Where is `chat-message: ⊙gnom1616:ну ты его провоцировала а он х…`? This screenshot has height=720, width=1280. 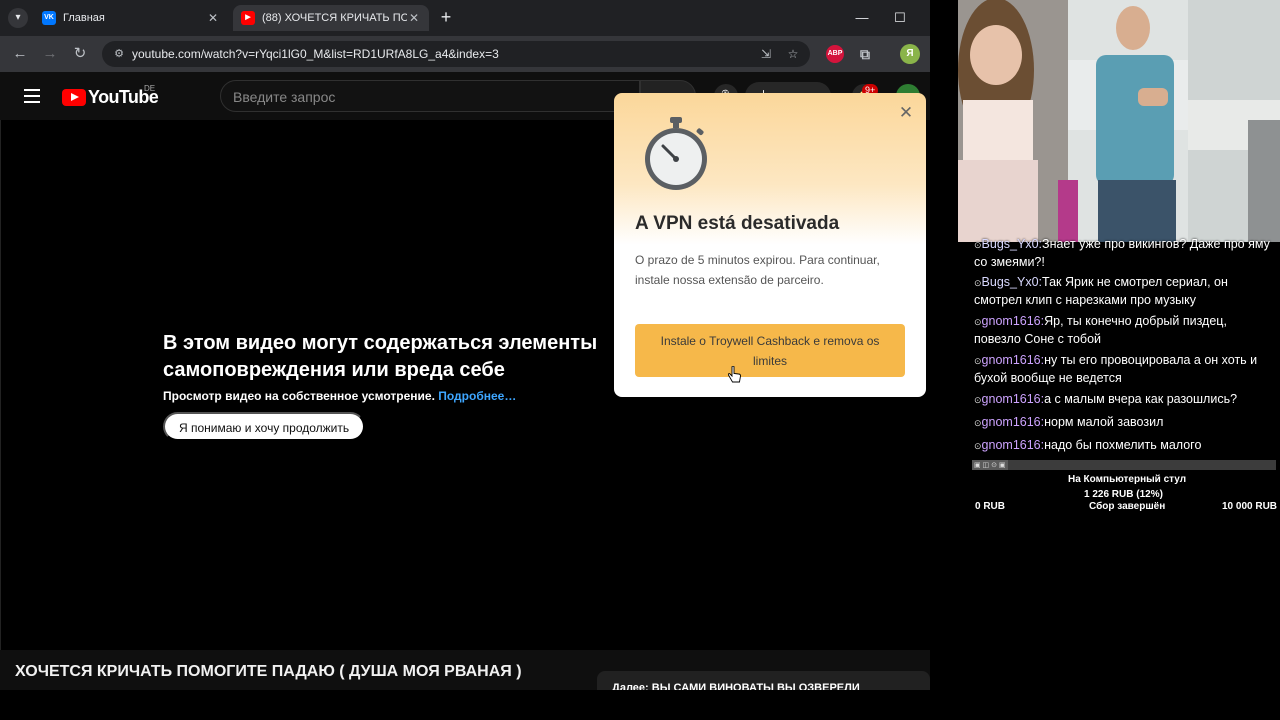 chat-message: ⊙gnom1616:ну ты его провоцировала а он х… is located at coordinates (1124, 369).